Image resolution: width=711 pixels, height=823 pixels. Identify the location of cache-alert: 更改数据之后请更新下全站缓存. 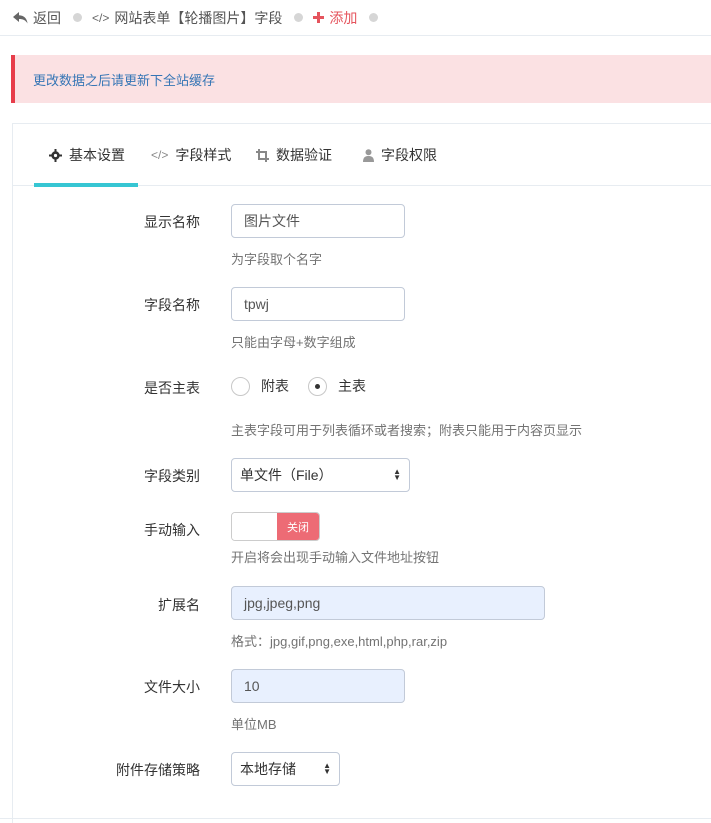
(361, 79).